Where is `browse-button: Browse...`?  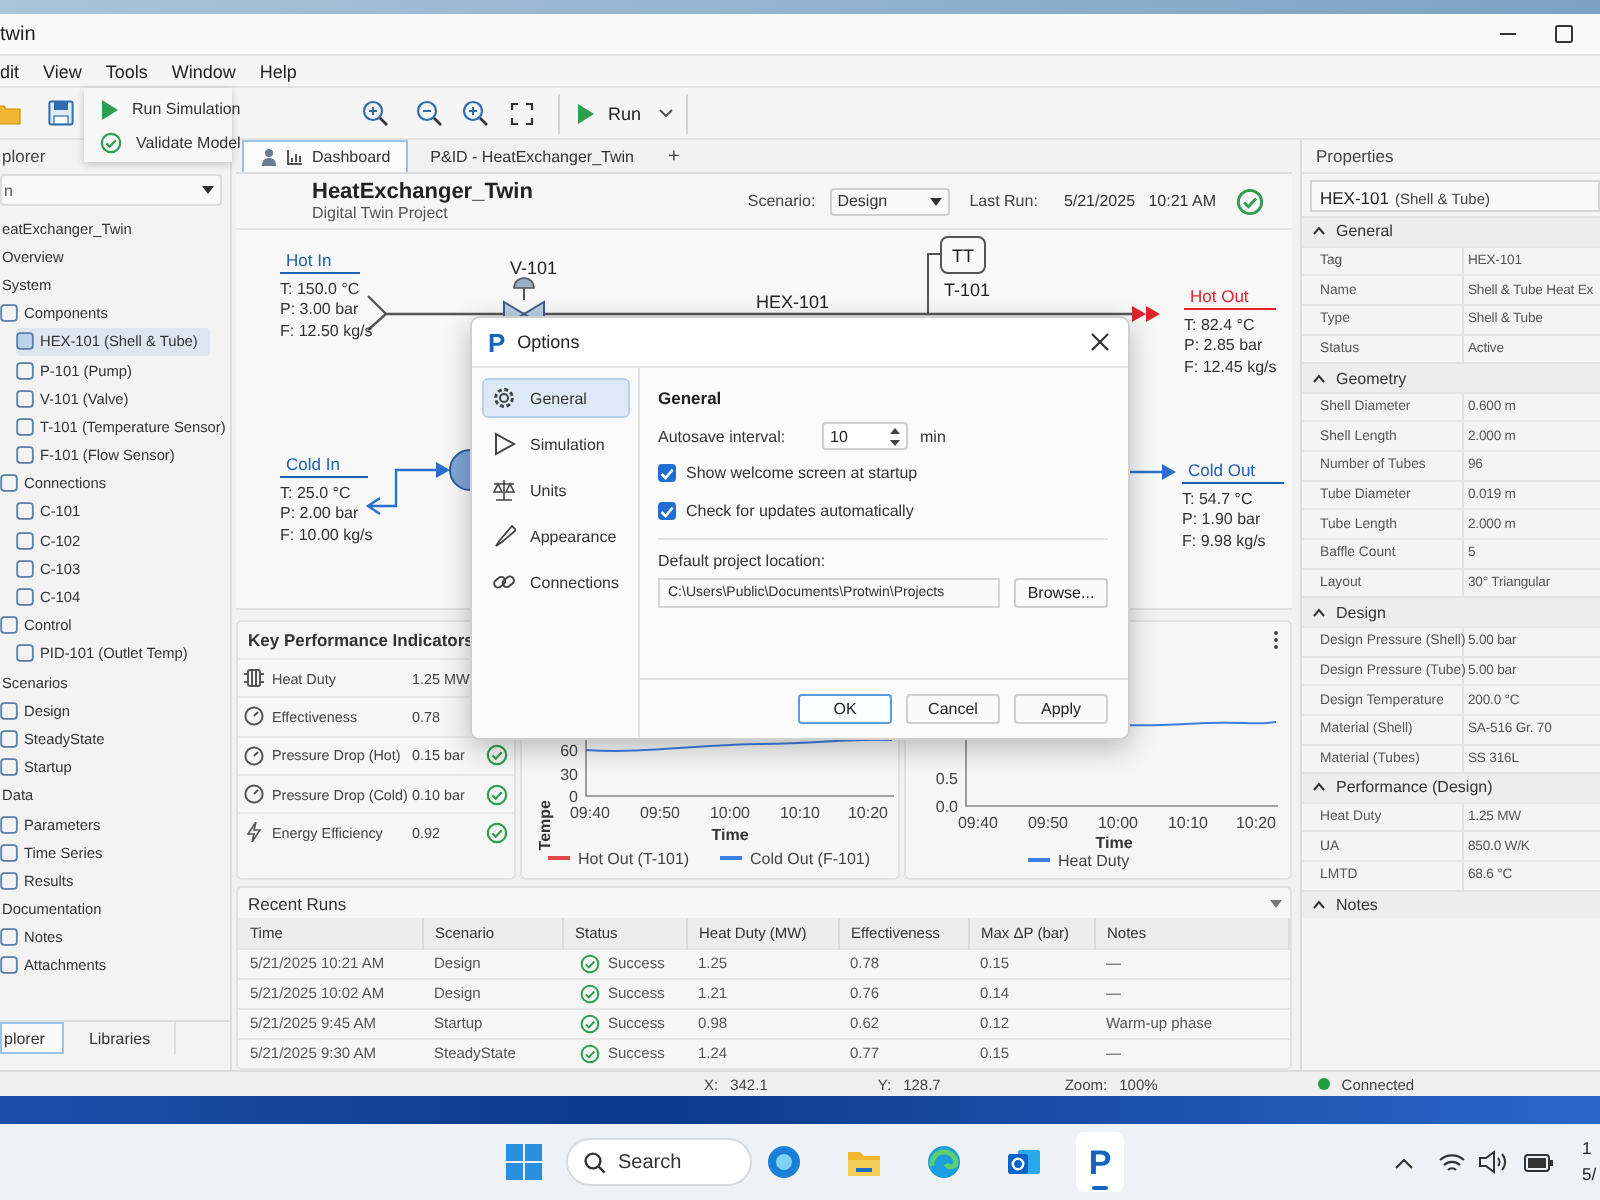
browse-button: Browse... is located at coordinates (1061, 593).